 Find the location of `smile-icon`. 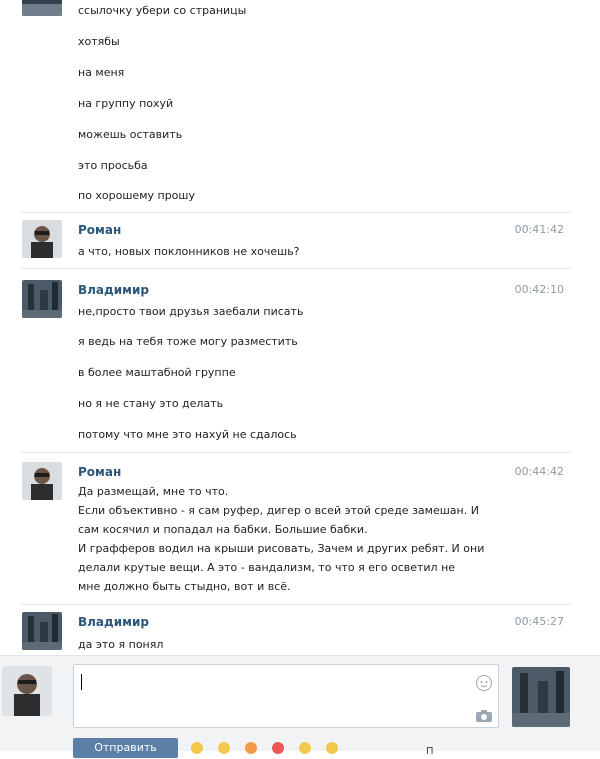

smile-icon is located at coordinates (484, 683).